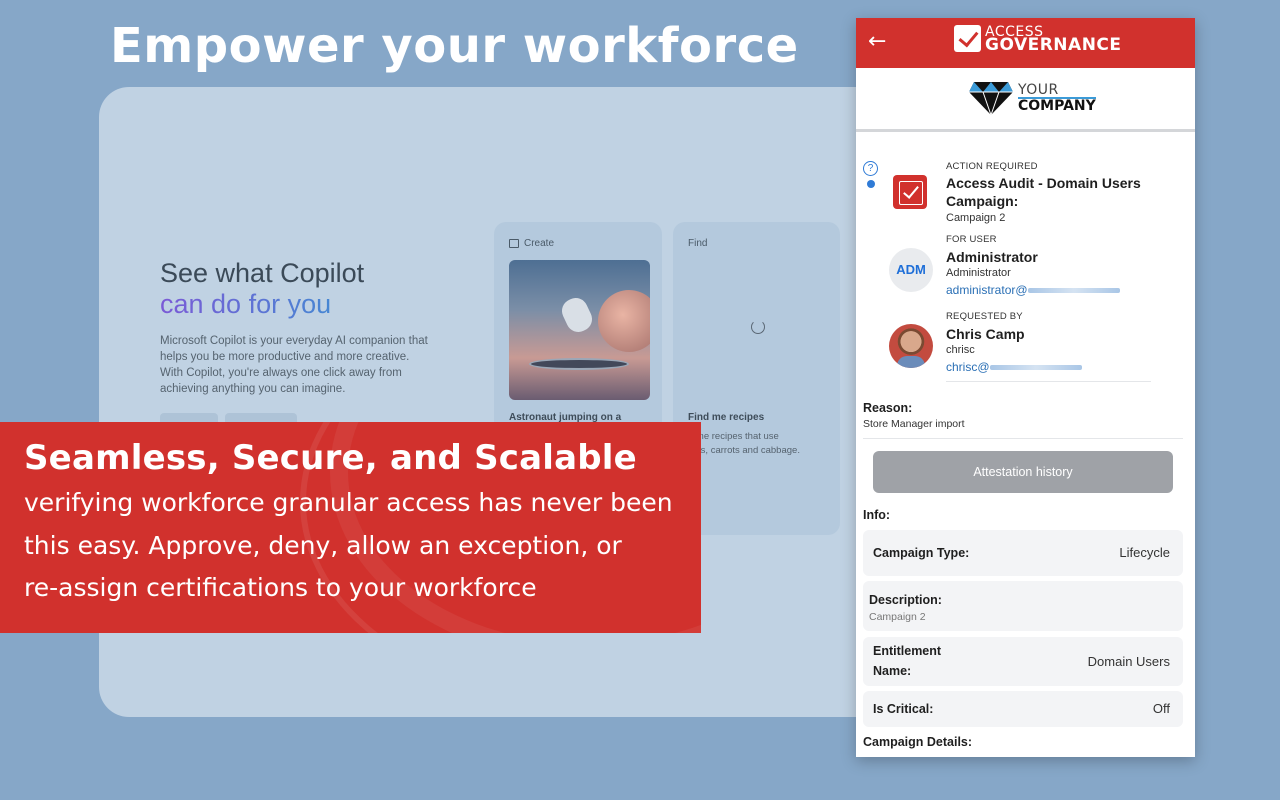  What do you see at coordinates (911, 346) in the screenshot?
I see `requester-avatar` at bounding box center [911, 346].